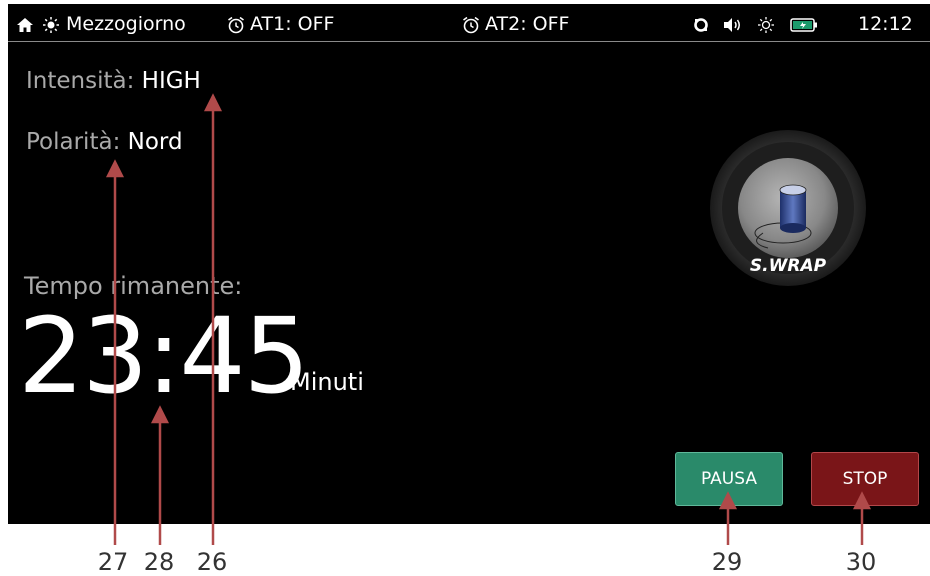  I want to click on home-icon, so click(25, 24).